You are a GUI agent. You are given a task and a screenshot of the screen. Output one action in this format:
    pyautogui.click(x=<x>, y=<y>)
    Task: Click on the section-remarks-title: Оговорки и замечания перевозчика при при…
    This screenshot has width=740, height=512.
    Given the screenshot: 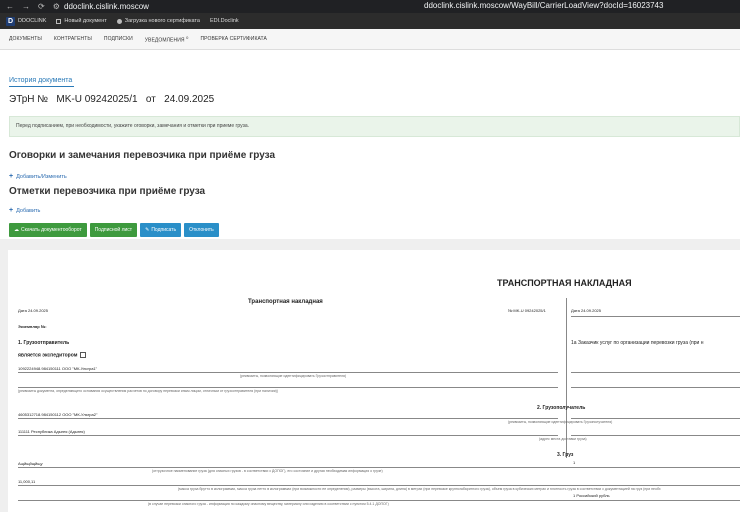 What is the action you would take?
    pyautogui.click(x=142, y=155)
    